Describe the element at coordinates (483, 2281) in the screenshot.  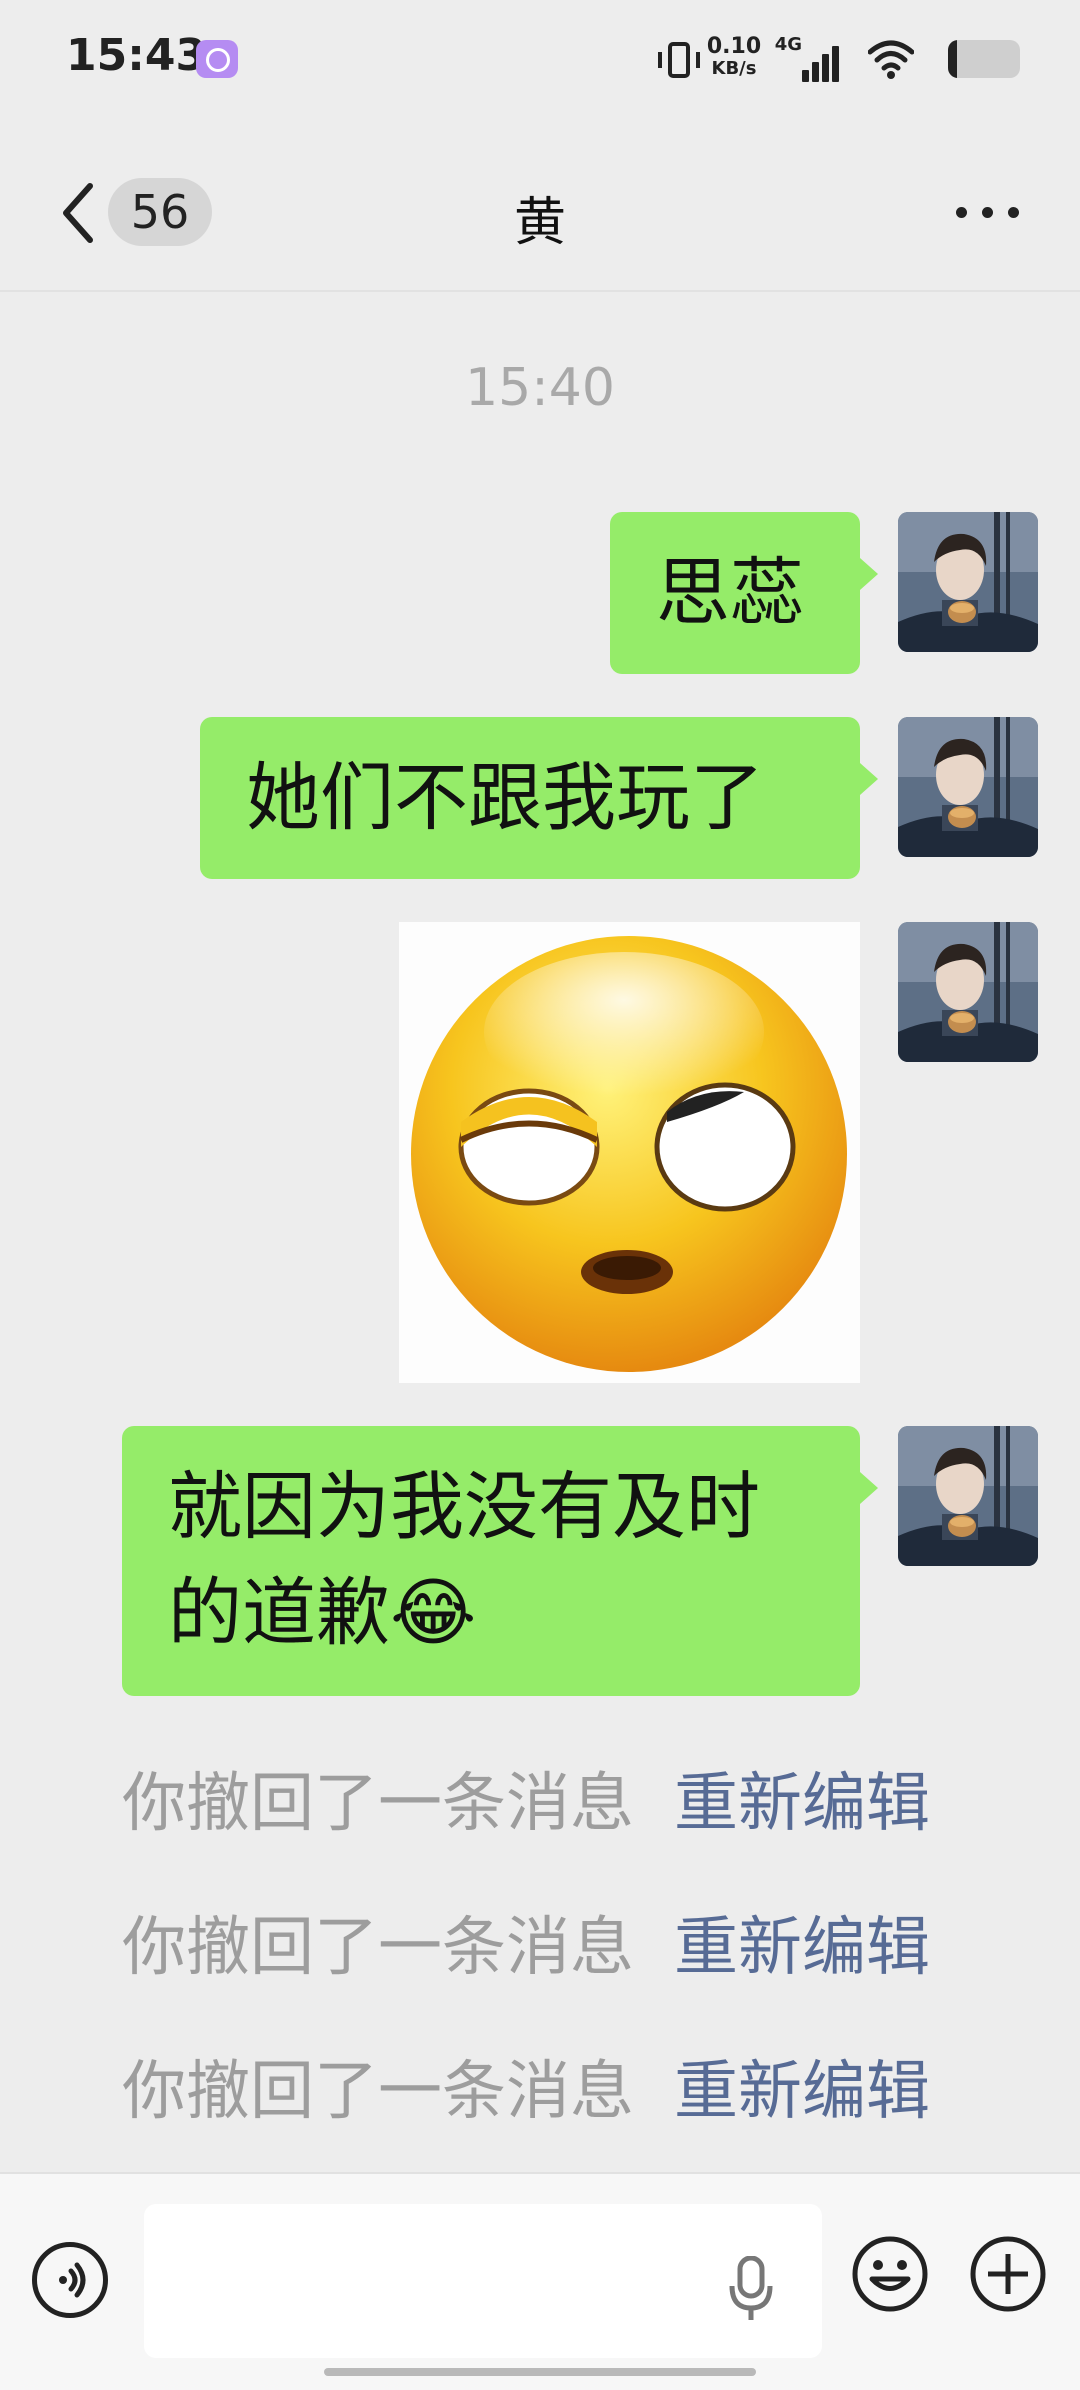
I see `message-input` at that location.